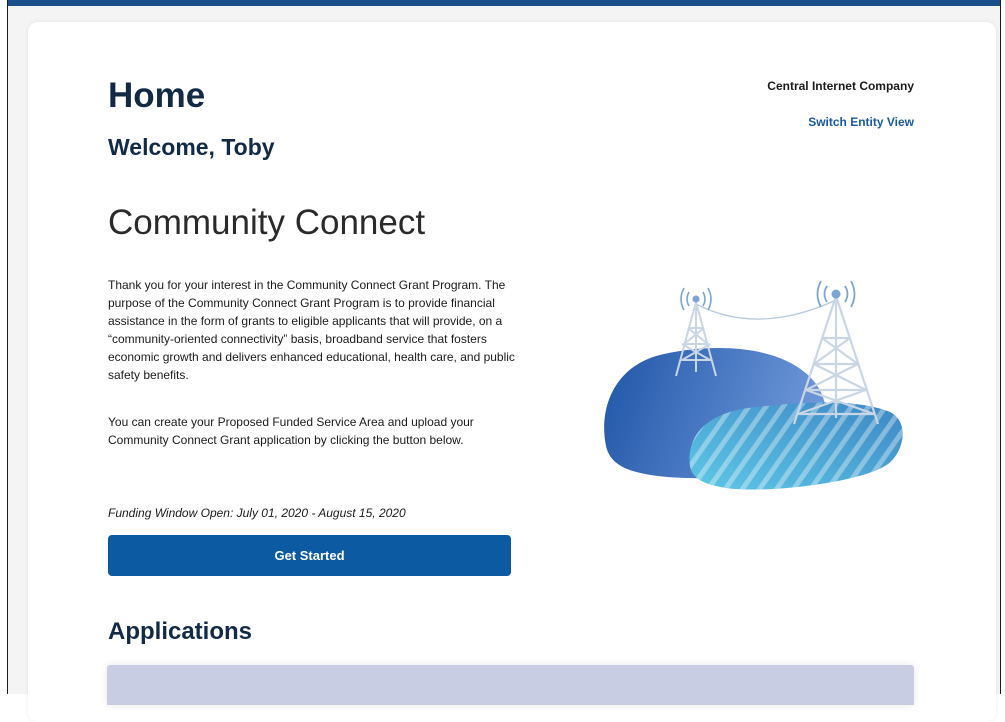 This screenshot has height=722, width=1005. Describe the element at coordinates (191, 147) in the screenshot. I see `welcome-message: Welcome, Toby` at that location.